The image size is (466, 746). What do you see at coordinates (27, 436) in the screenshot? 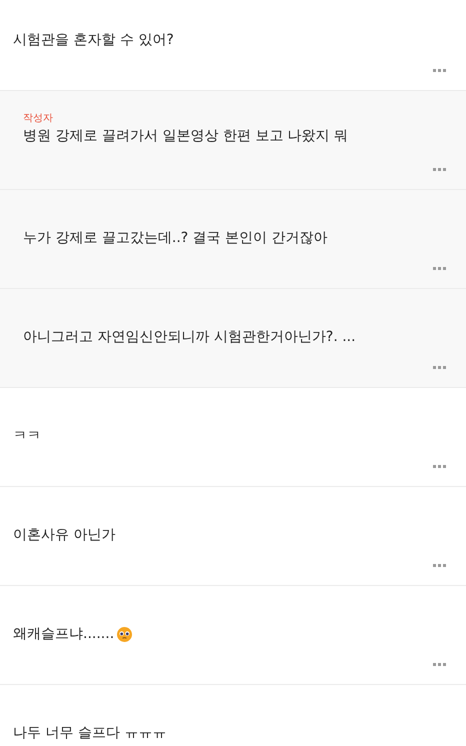
I see `comment-text: ㅋㅋ` at bounding box center [27, 436].